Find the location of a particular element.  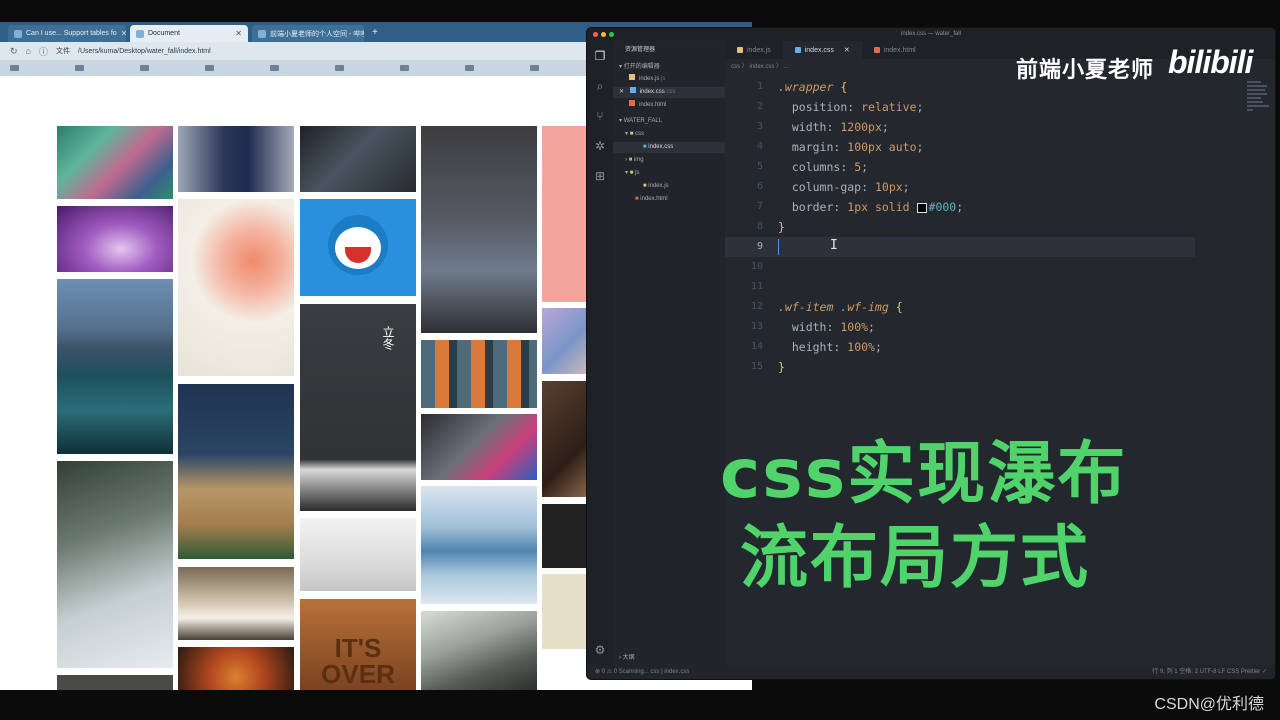

code-line: 15} is located at coordinates (980, 367).